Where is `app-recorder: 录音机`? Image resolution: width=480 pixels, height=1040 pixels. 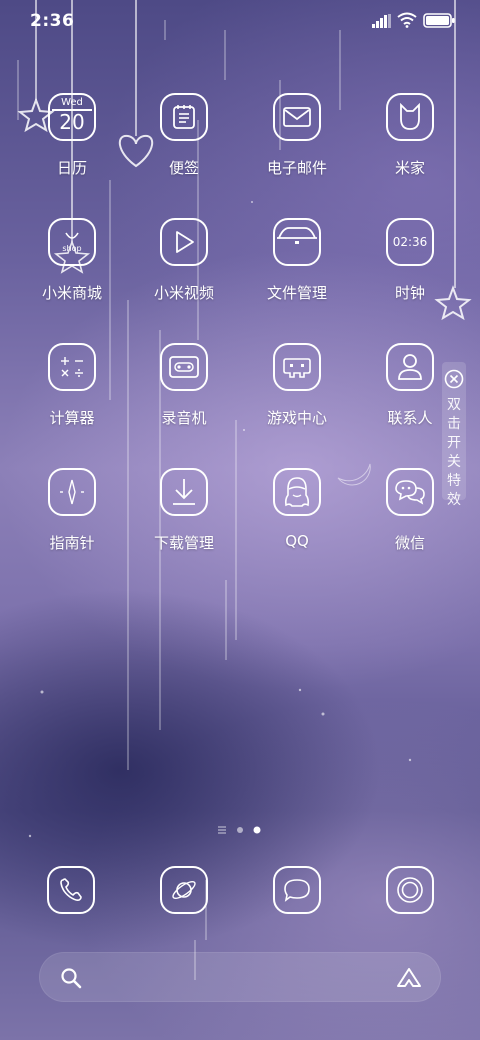
app-recorder: 录音机 is located at coordinates (184, 393).